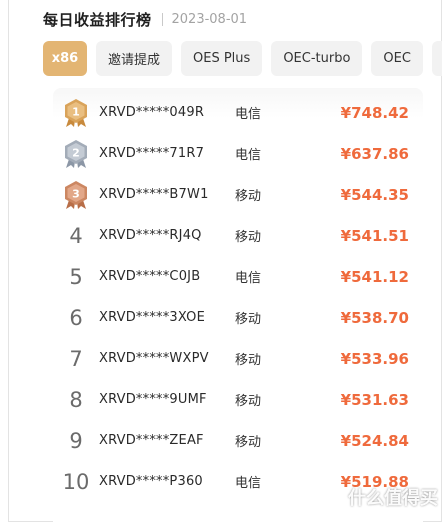 This screenshot has width=444, height=522. What do you see at coordinates (374, 276) in the screenshot?
I see `earnings-amount: ¥541.12` at bounding box center [374, 276].